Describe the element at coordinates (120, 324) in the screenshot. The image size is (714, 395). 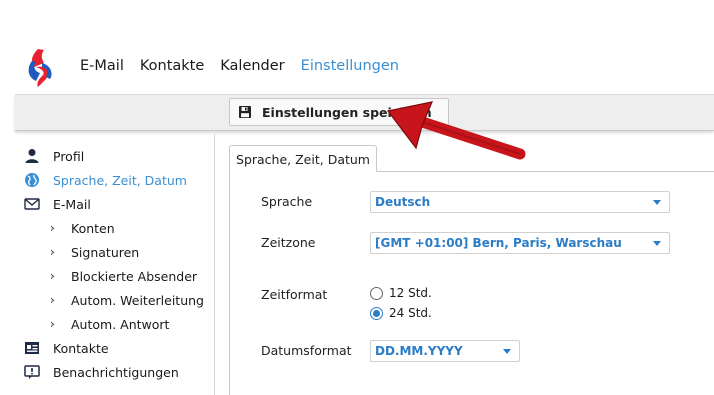
I see `sidebar-item-label: Autom. Antwort` at that location.